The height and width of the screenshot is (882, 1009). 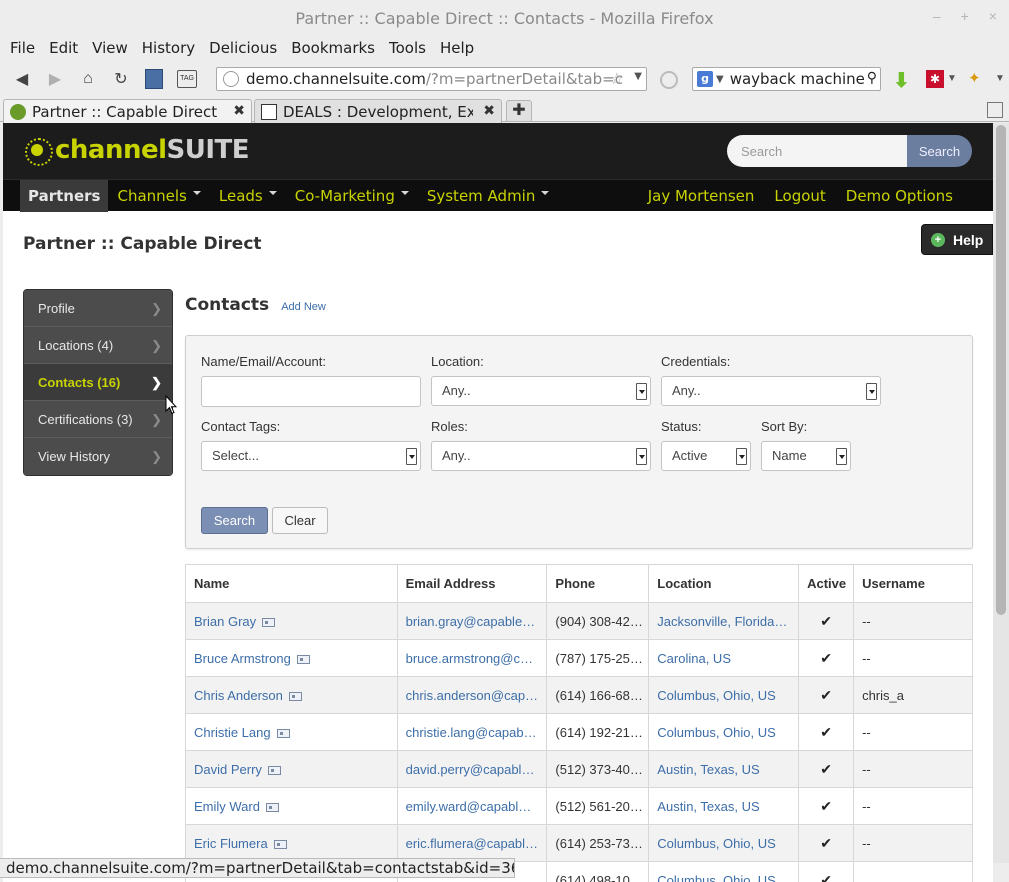 I want to click on roles-select: Any.., so click(x=541, y=456).